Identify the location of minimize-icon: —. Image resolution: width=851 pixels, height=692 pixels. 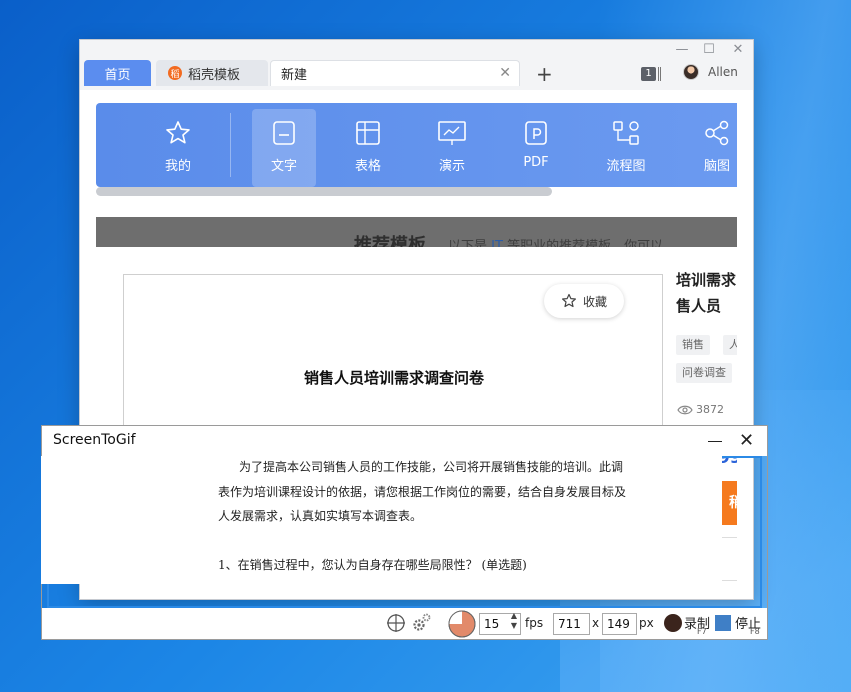
(682, 49).